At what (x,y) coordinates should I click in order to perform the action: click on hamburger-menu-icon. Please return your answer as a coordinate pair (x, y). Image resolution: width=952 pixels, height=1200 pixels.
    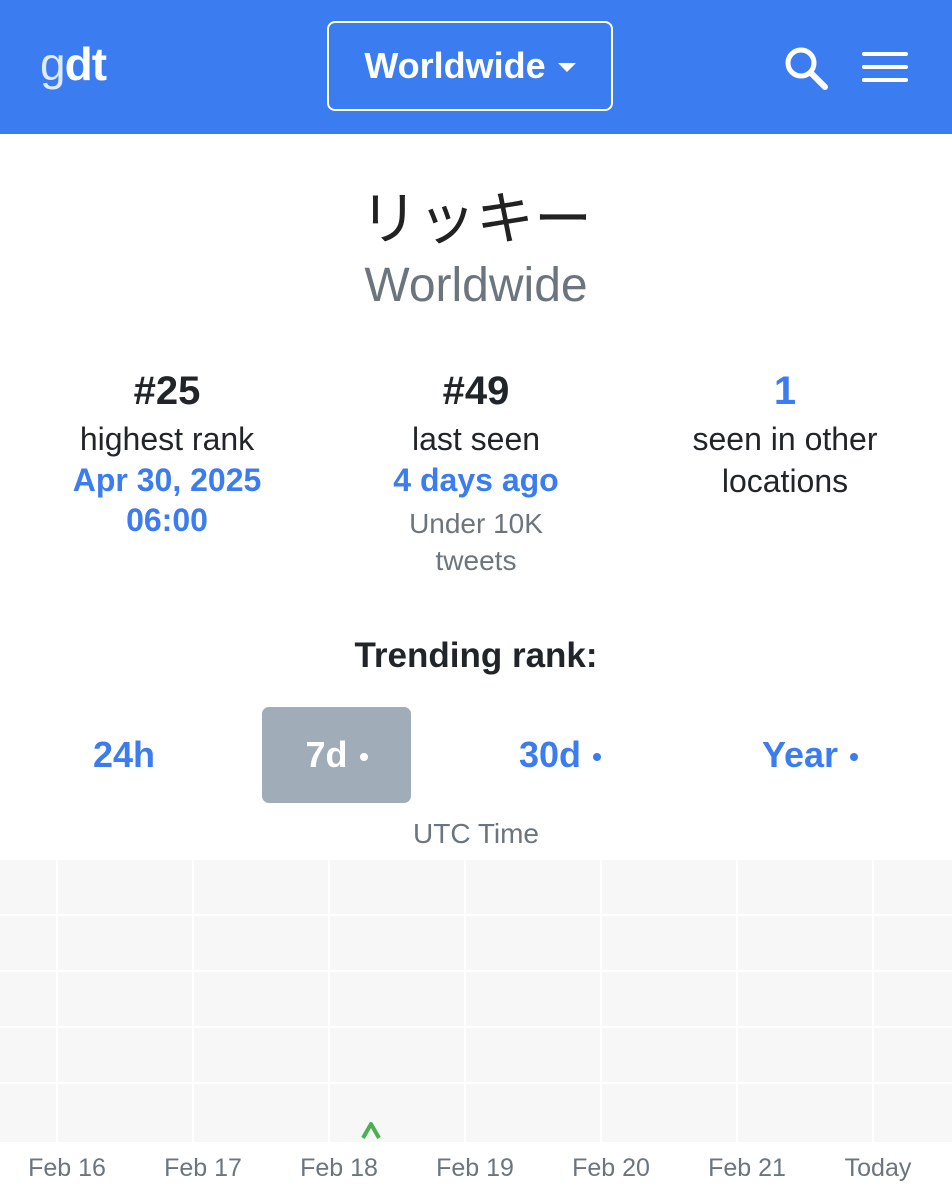
    Looking at the image, I should click on (885, 67).